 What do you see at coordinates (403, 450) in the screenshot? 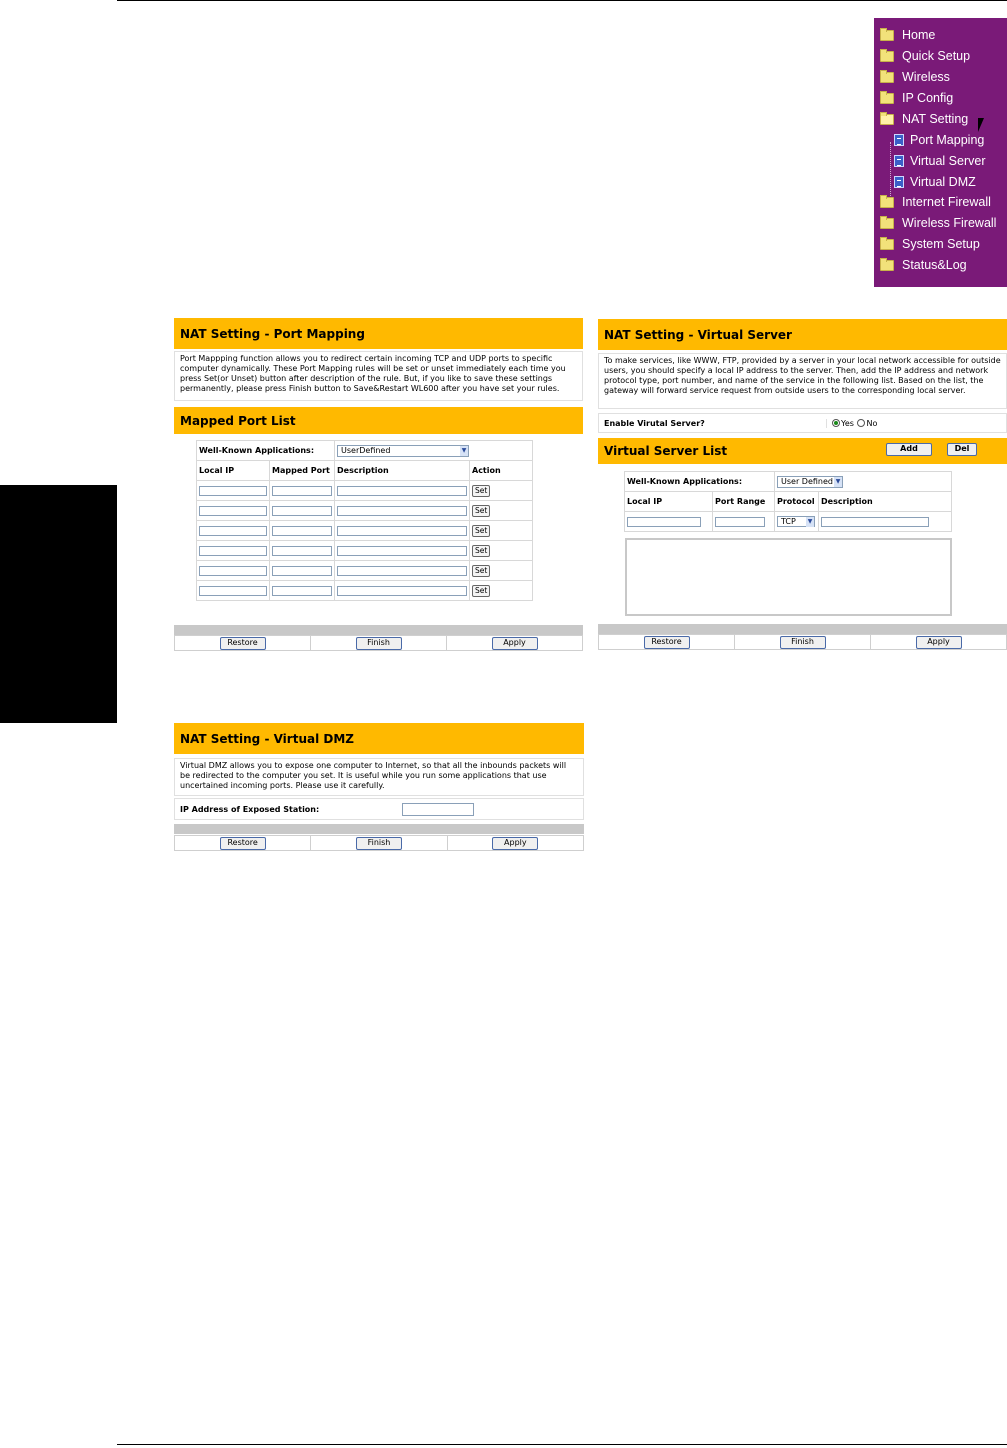
I see `apps-select: UserDefined ▼` at bounding box center [403, 450].